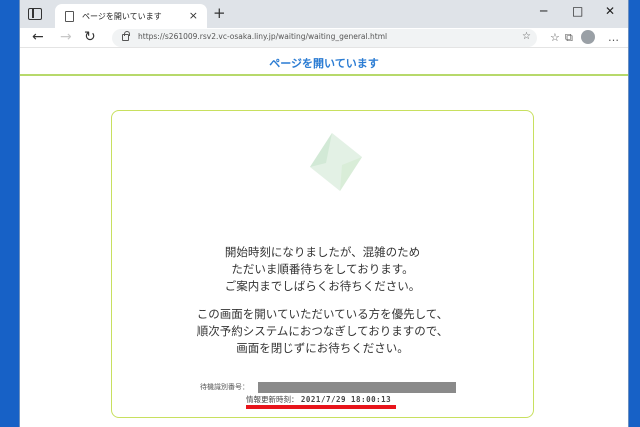  Describe the element at coordinates (322, 348) in the screenshot. I see `message-line: 画面を閉じずにお待ちください。` at that location.